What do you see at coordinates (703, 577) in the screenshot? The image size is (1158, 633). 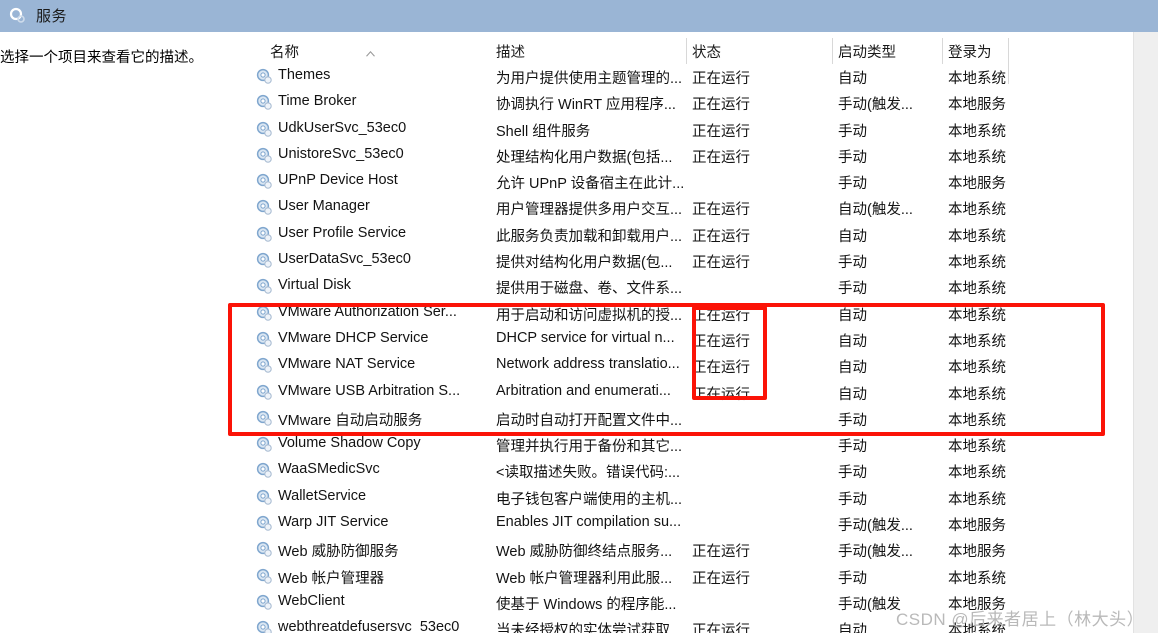 I see `table-row: Web 帐户管理器 Web 帐户管理器利用此服... 正在运行 手动 本地系统` at bounding box center [703, 577].